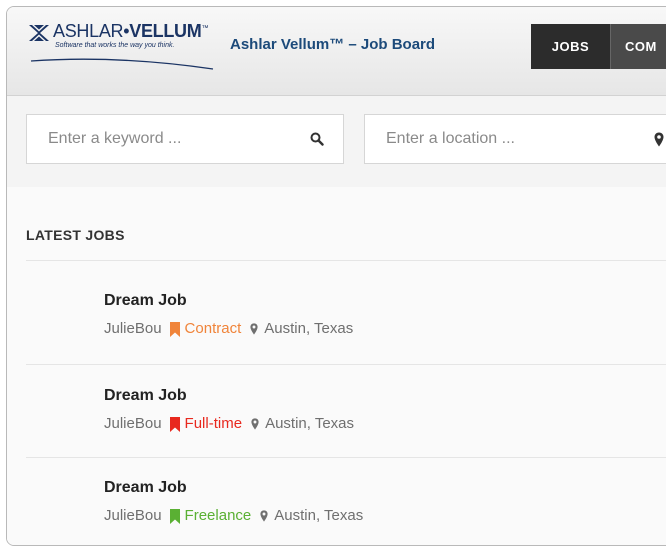  Describe the element at coordinates (213, 423) in the screenshot. I see `job-type-full-time: Full-time` at that location.